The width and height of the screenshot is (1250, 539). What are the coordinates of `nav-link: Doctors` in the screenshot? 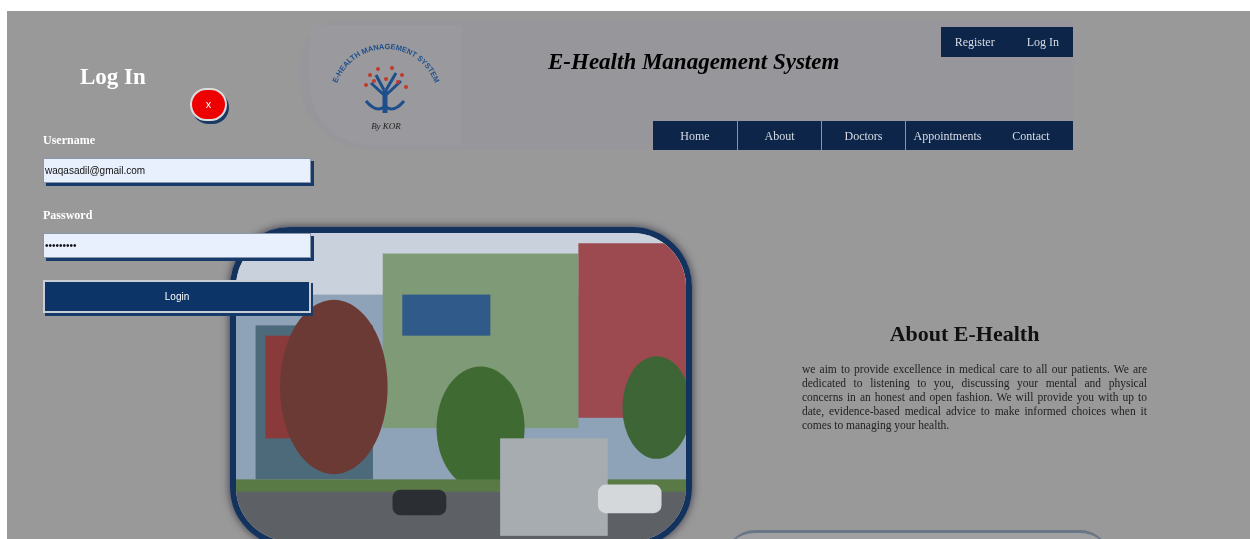 It's located at (863, 135).